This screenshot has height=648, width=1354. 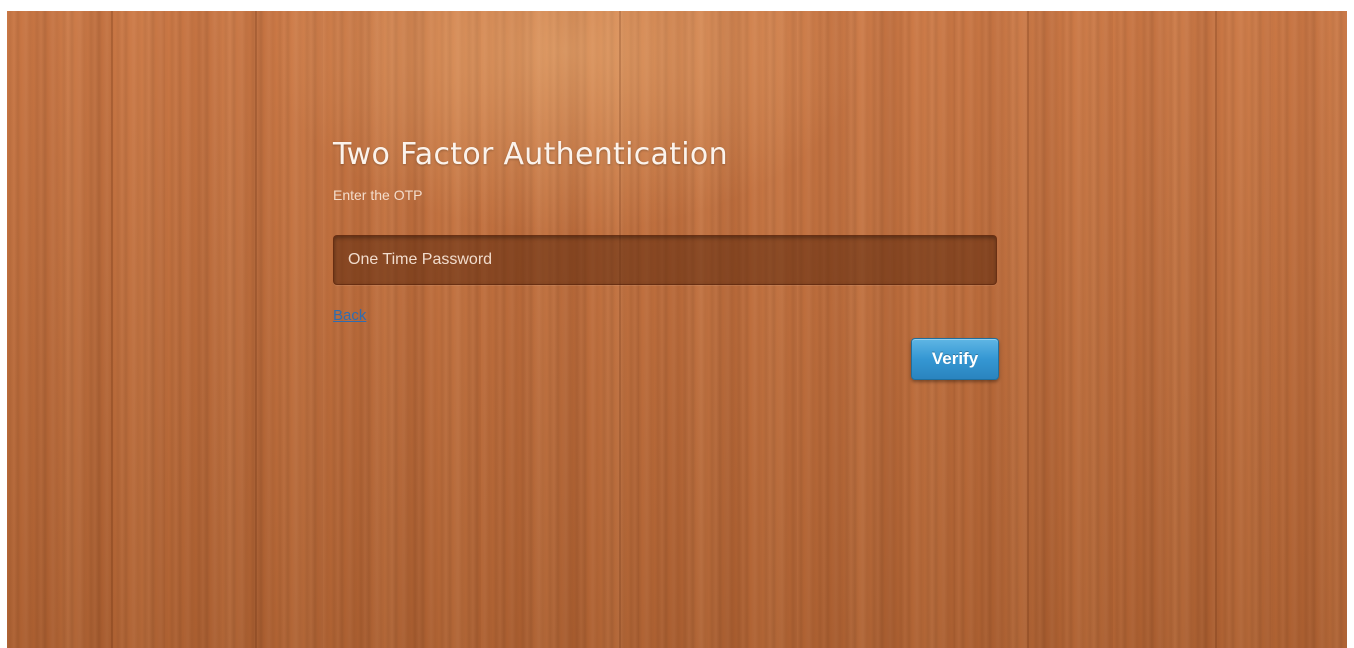 What do you see at coordinates (530, 154) in the screenshot?
I see `page-title: Two Factor Authentication` at bounding box center [530, 154].